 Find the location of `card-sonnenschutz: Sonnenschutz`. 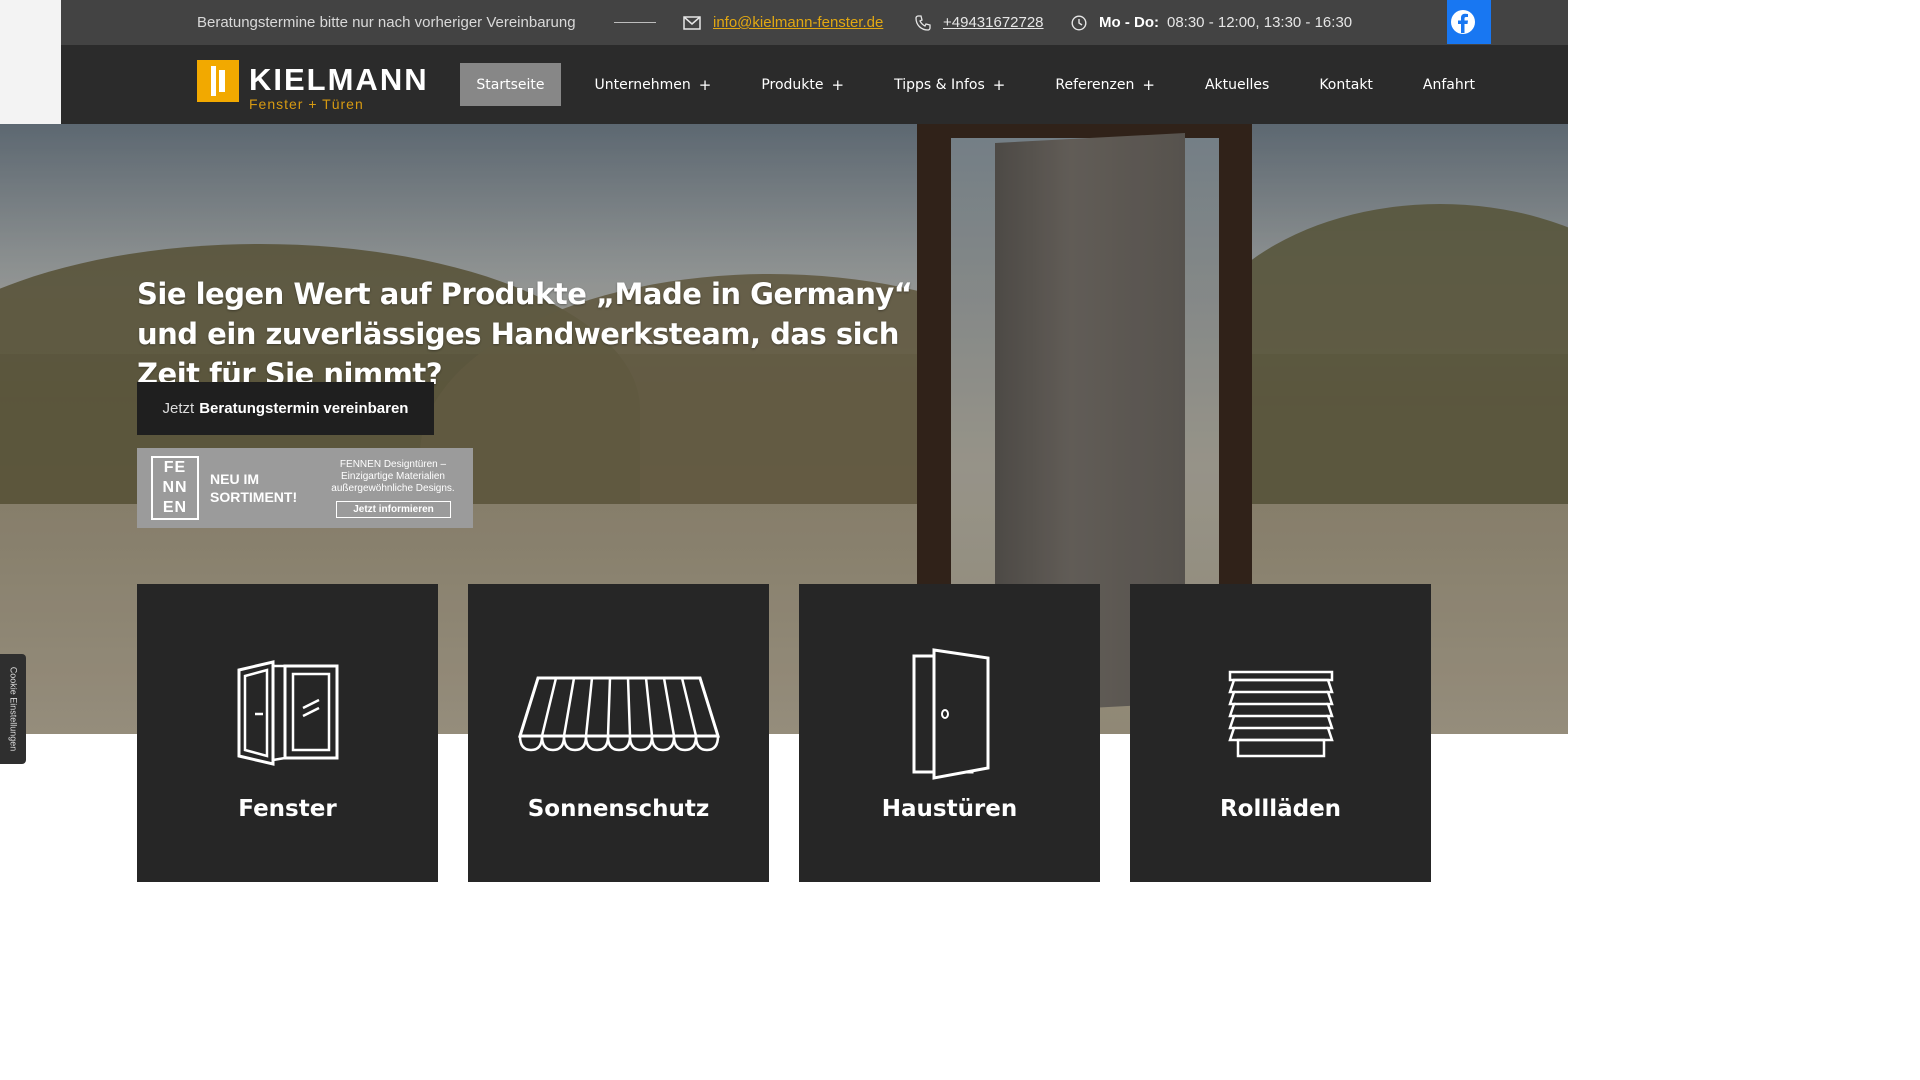

card-sonnenschutz: Sonnenschutz is located at coordinates (618, 733).